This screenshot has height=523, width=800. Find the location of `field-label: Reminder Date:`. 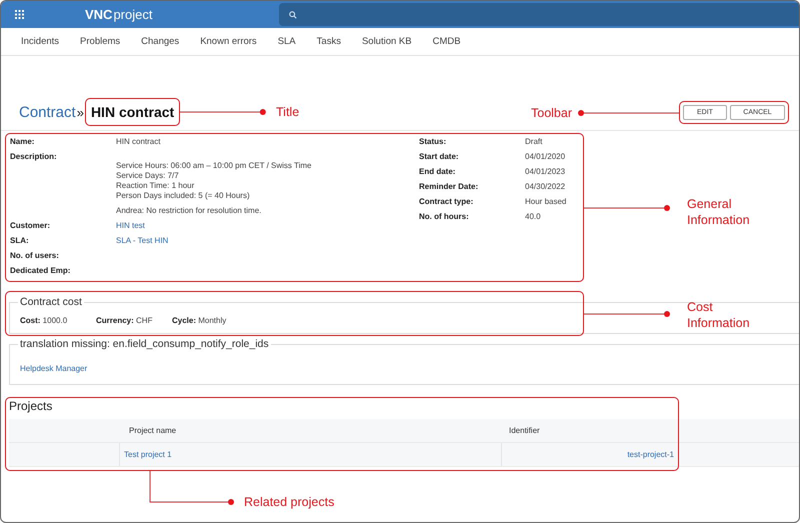

field-label: Reminder Date: is located at coordinates (449, 187).